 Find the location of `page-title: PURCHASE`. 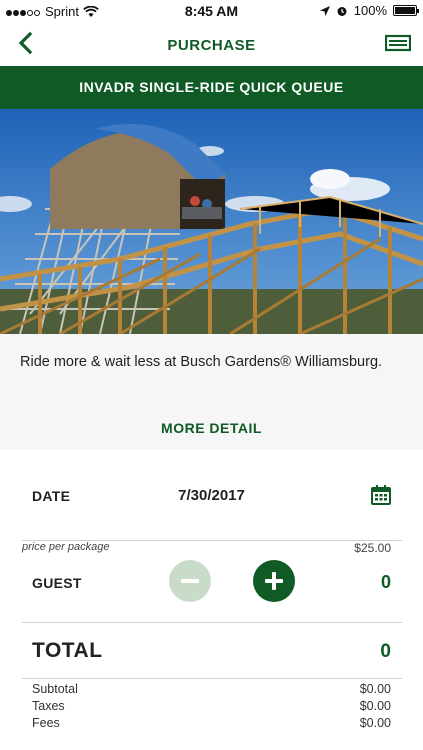

page-title: PURCHASE is located at coordinates (211, 45).